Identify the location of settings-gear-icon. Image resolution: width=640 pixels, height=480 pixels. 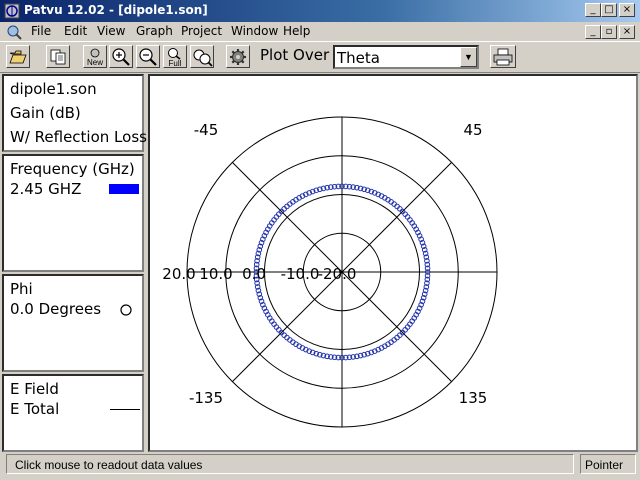
(238, 56).